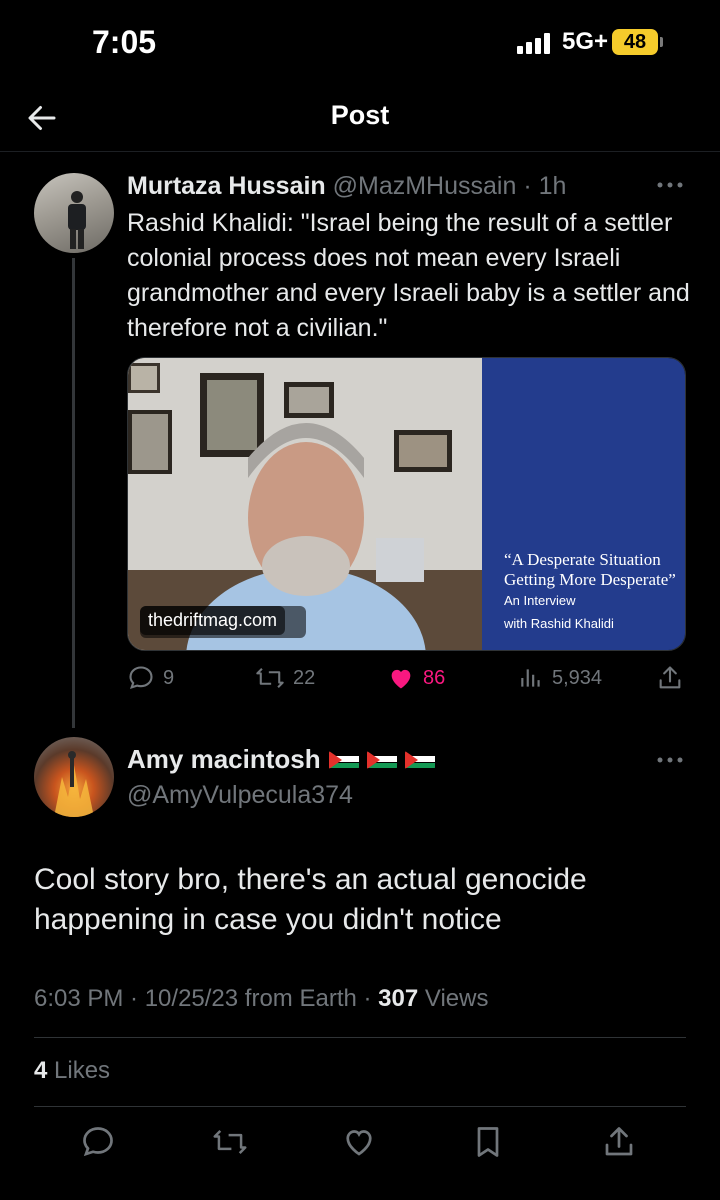 The image size is (720, 1200). Describe the element at coordinates (285, 678) in the screenshot. I see `repost-action: 22` at that location.